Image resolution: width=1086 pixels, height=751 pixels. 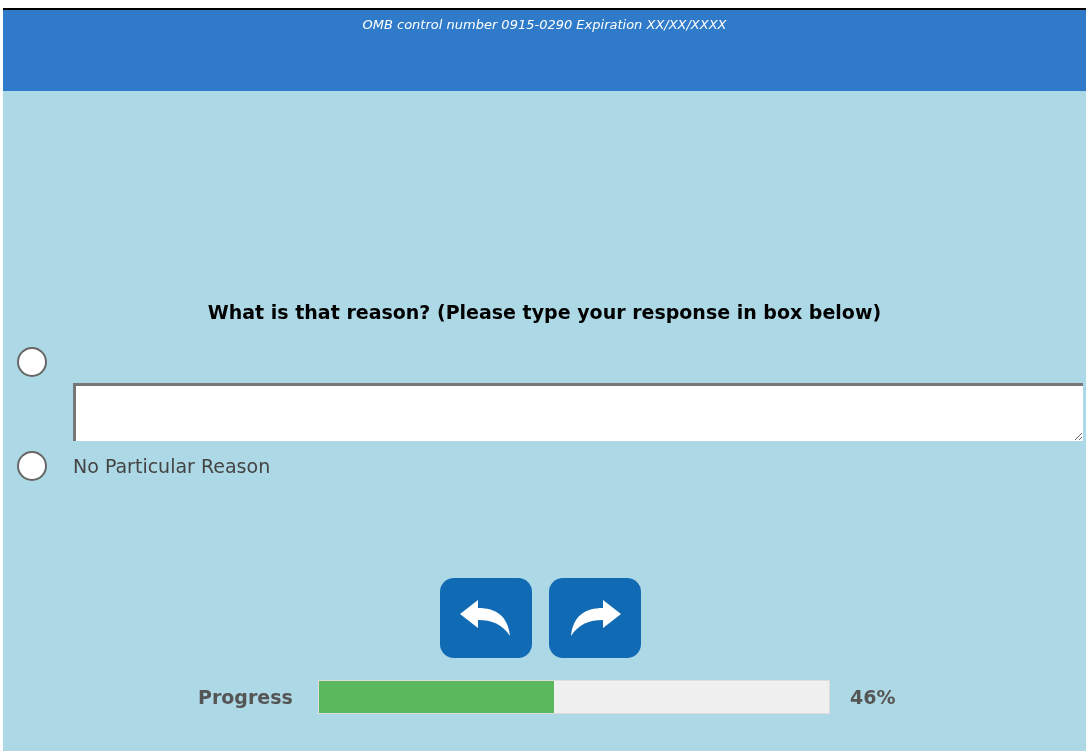 What do you see at coordinates (578, 412) in the screenshot?
I see `response-field` at bounding box center [578, 412].